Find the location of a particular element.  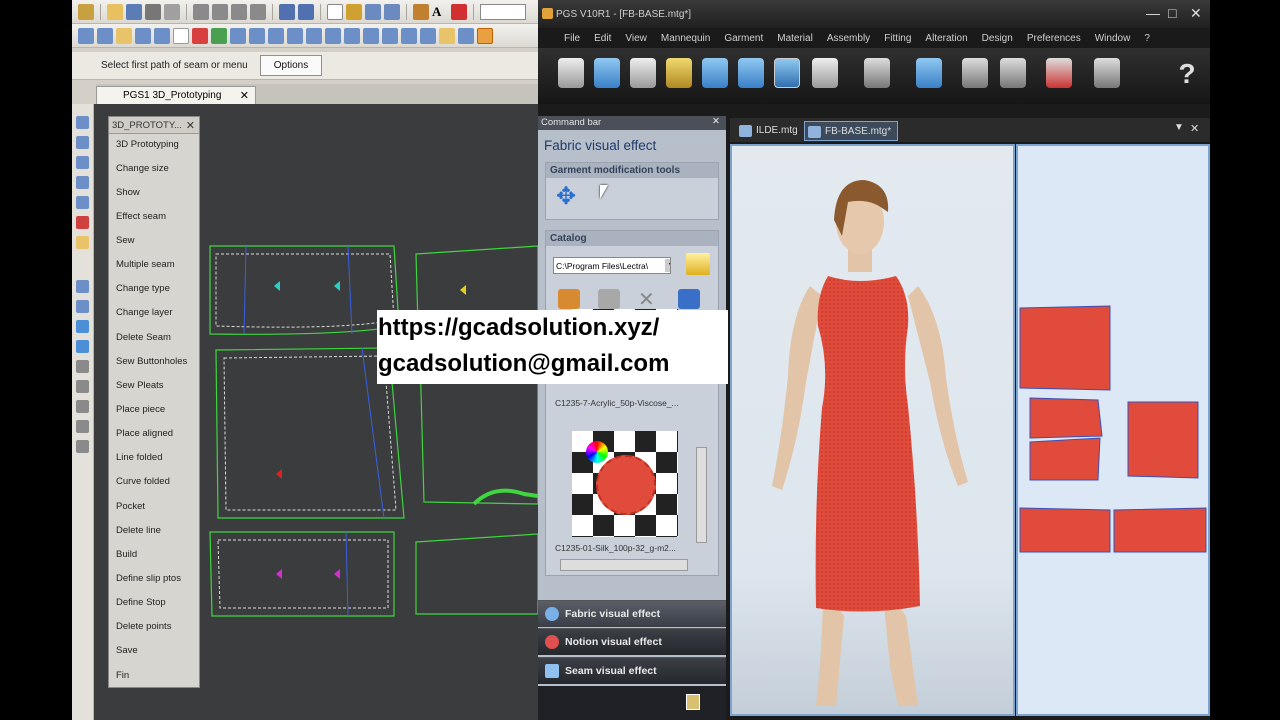

bulb-icon is located at coordinates (693, 702).